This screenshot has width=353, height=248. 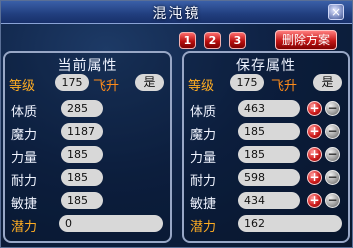 I want to click on tab-1-button: 1, so click(x=187, y=40).